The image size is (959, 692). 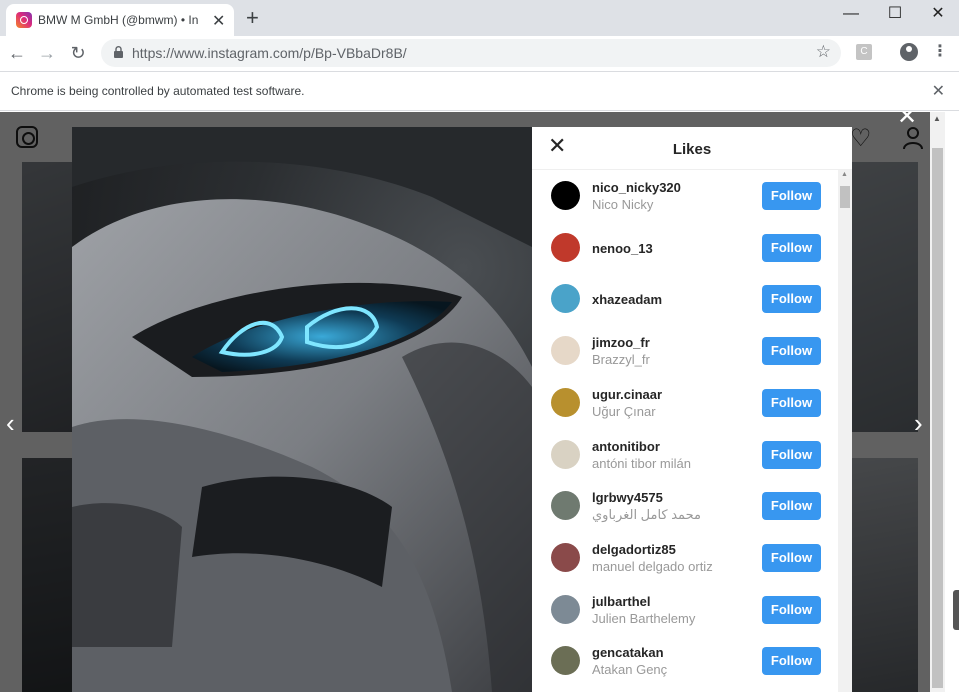 I want to click on username-link: nico_nicky320, so click(x=636, y=187).